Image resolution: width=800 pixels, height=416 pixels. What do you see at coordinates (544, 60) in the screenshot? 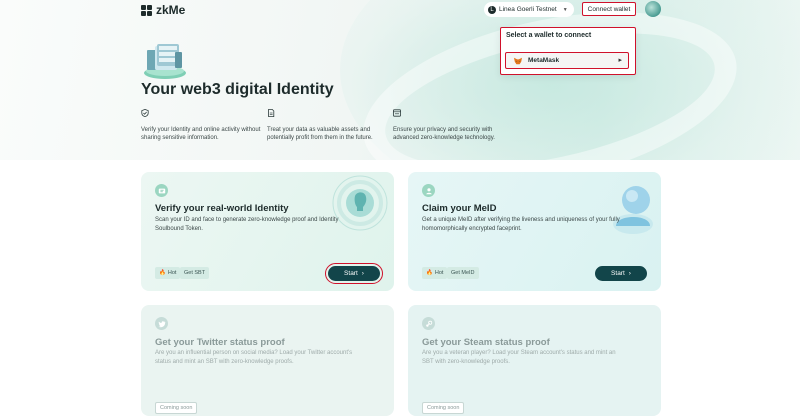
I see `wallet-option-label: MetaMask` at bounding box center [544, 60].